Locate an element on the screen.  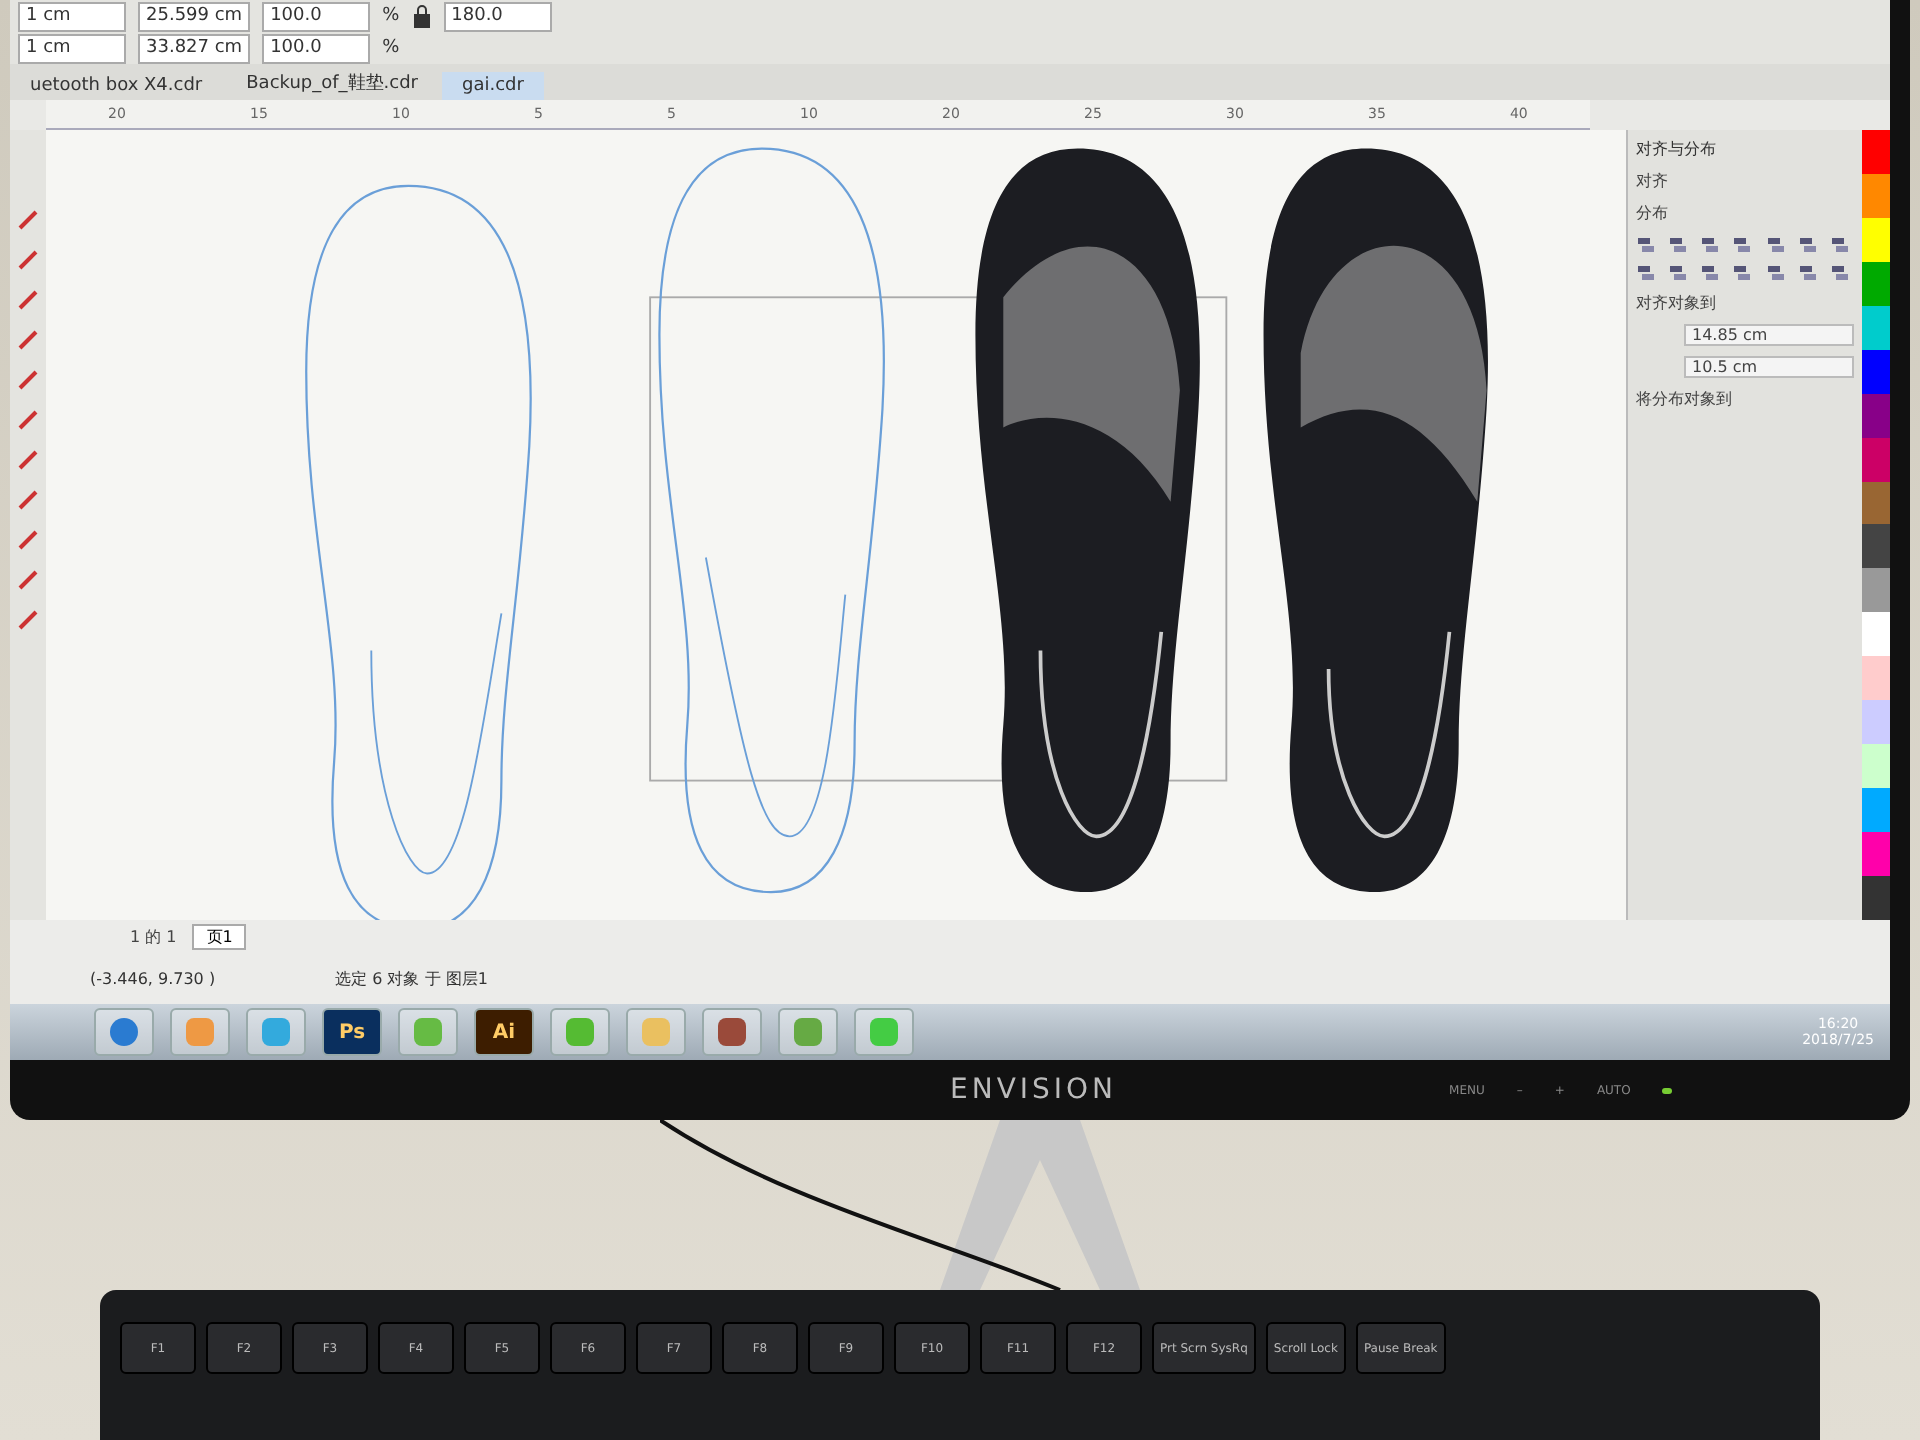
selection-status: 选定 6 对象 于 图层1 is located at coordinates (411, 978).